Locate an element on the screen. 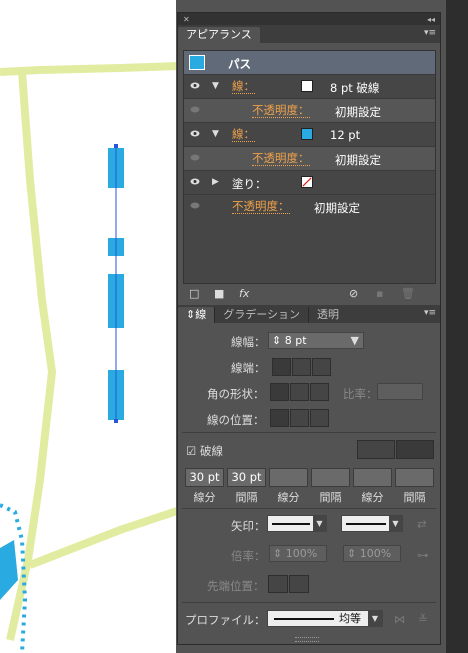  trash-icon: 🗑 is located at coordinates (408, 293).